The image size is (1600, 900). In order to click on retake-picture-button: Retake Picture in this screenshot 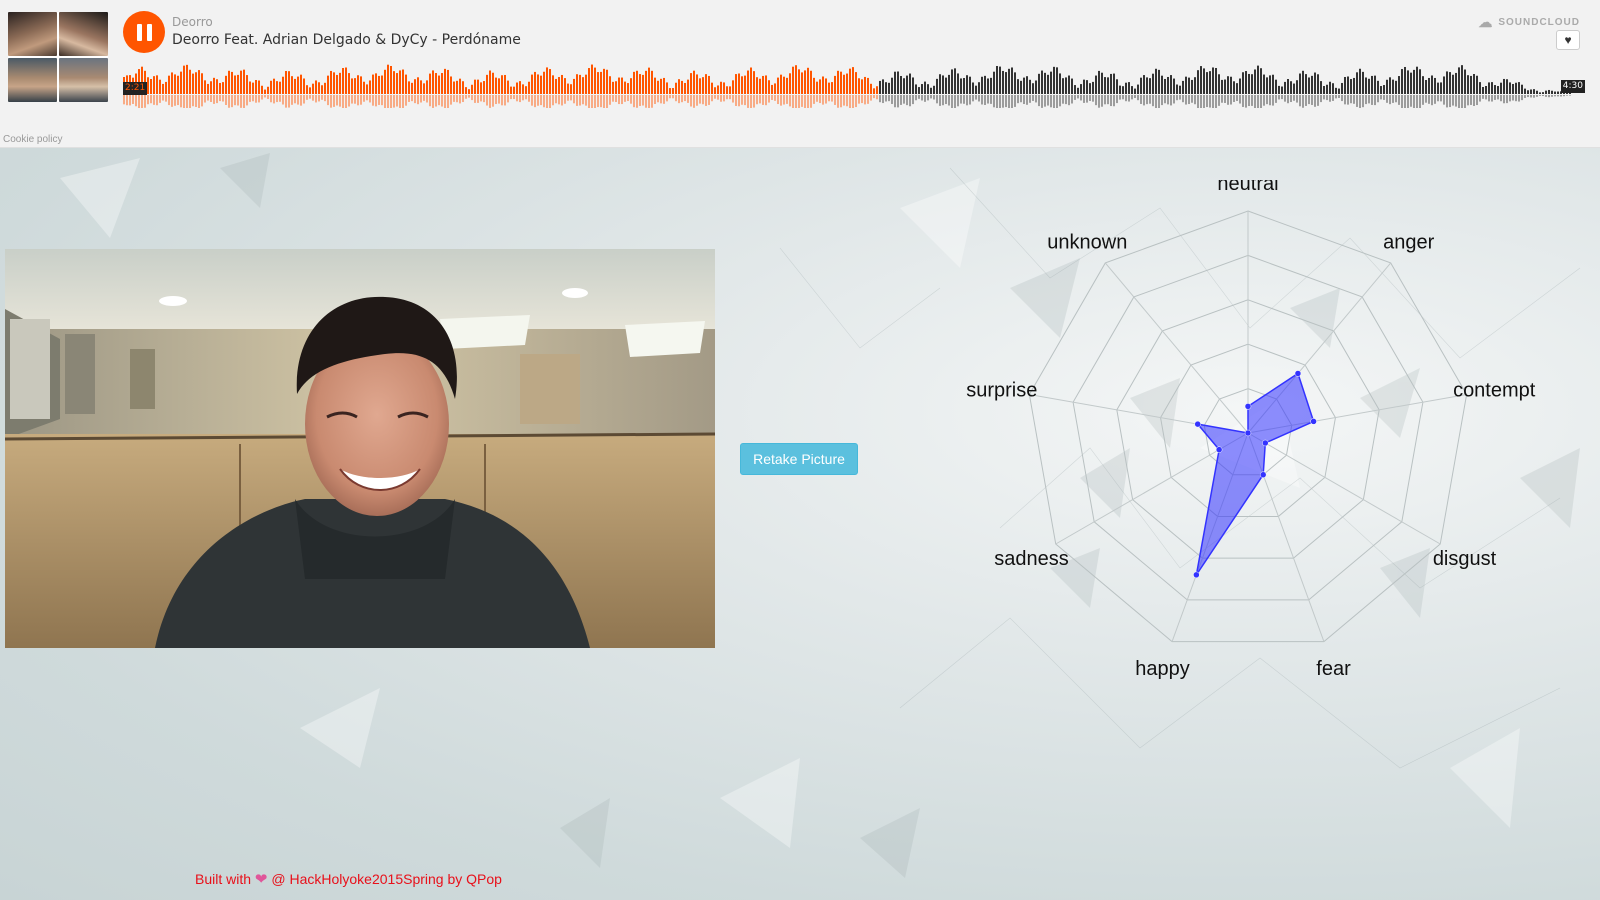, I will do `click(799, 459)`.